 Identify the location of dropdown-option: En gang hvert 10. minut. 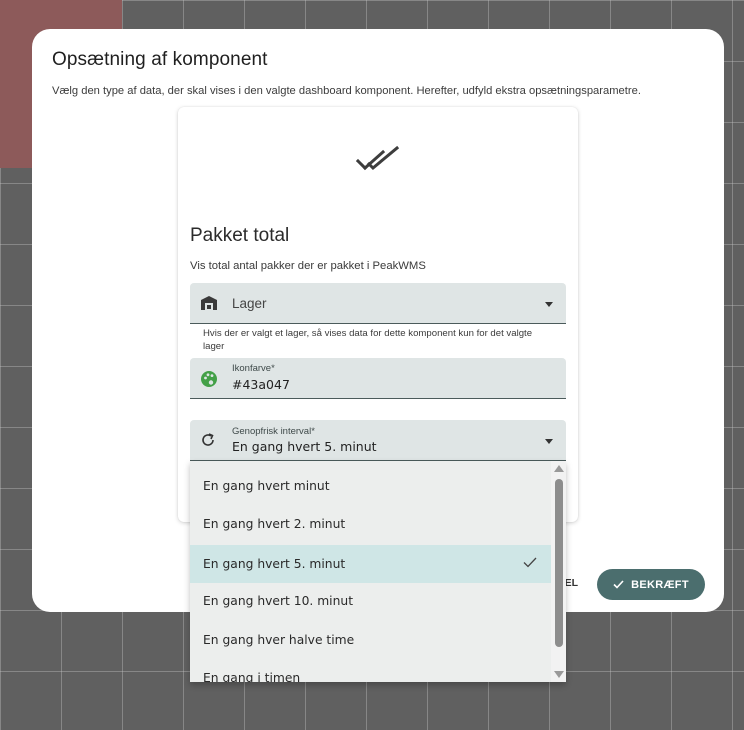
(370, 601).